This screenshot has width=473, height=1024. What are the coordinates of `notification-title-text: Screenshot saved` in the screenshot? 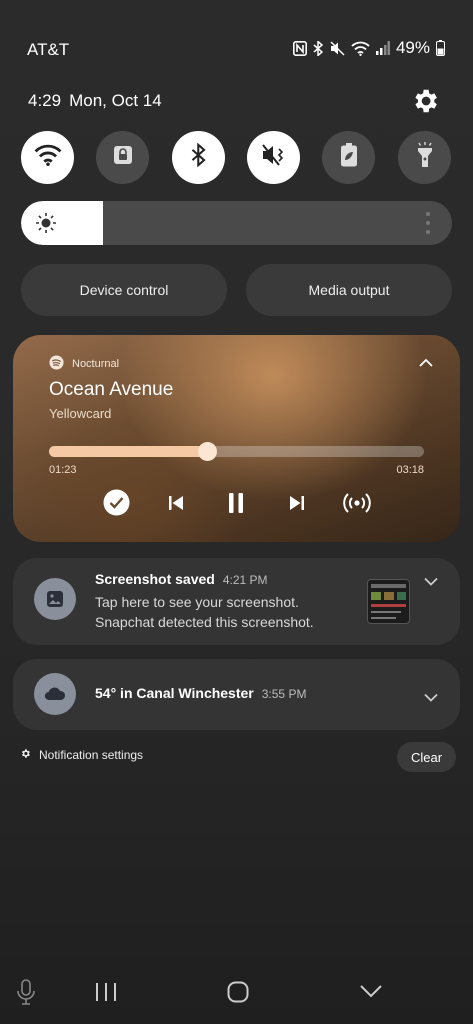 It's located at (155, 579).